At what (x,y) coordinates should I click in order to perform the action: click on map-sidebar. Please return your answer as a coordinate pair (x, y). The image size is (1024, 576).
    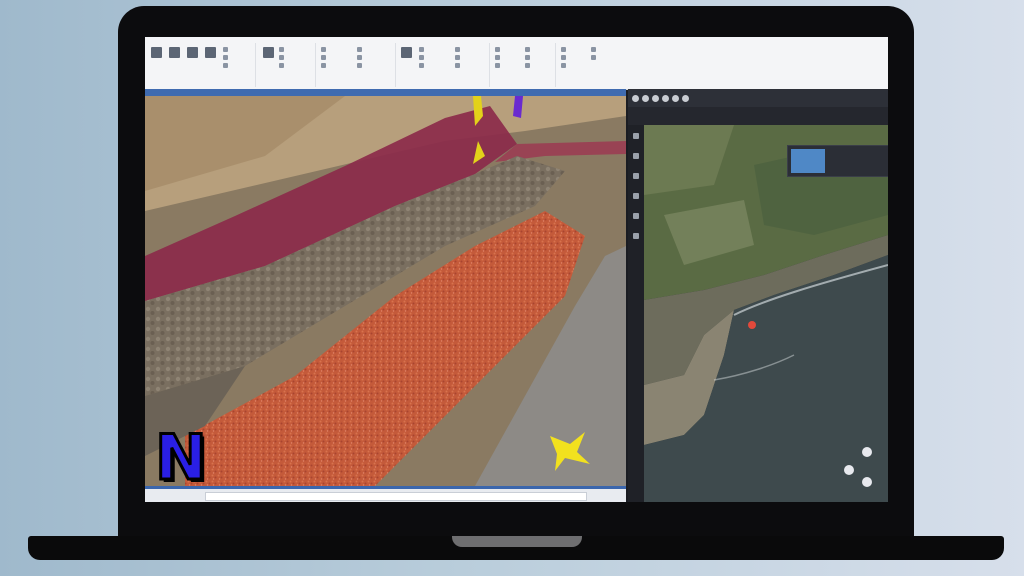
    Looking at the image, I should click on (636, 313).